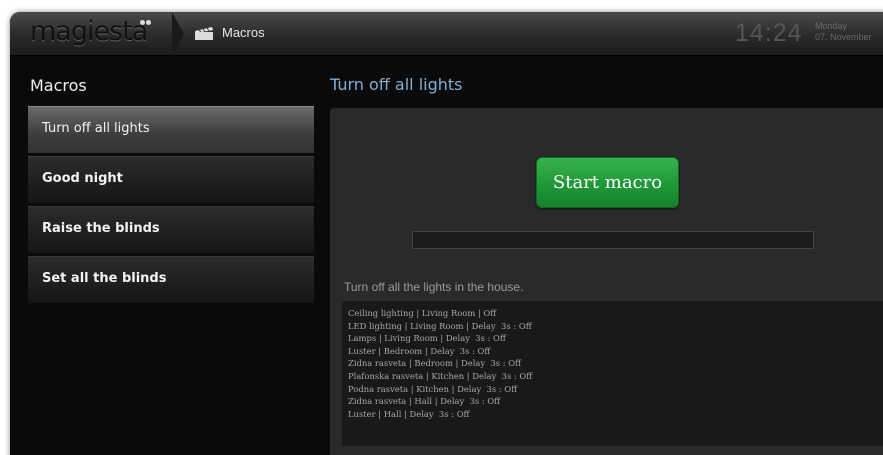 This screenshot has width=883, height=455. I want to click on log-line: Ceiling lighting | Living Room | Off, so click(422, 313).